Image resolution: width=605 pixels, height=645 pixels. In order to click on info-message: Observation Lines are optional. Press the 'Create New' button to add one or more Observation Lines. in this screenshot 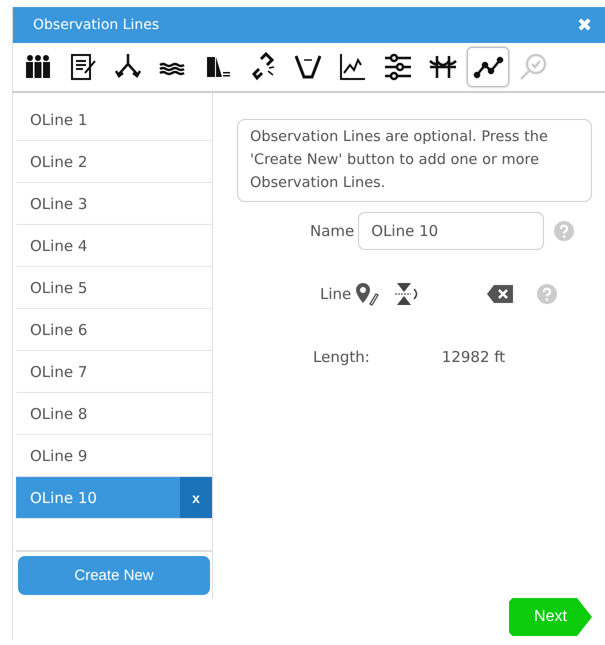, I will do `click(414, 160)`.